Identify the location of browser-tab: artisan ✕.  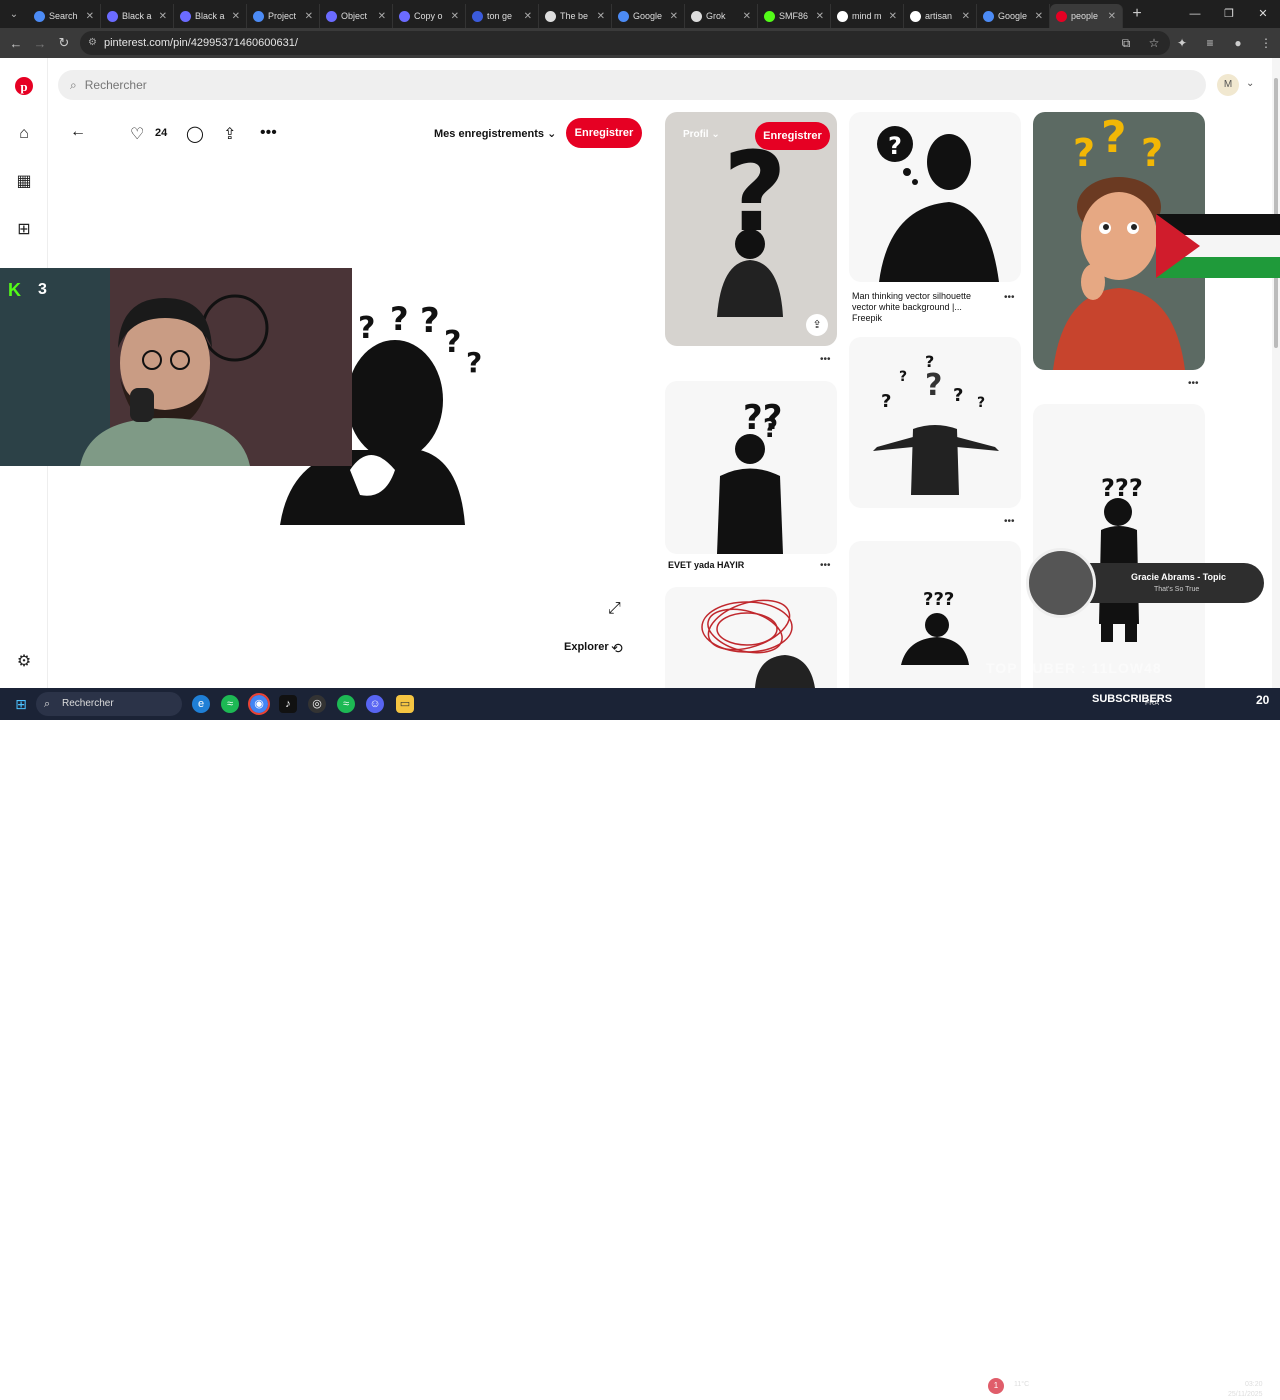
(940, 16).